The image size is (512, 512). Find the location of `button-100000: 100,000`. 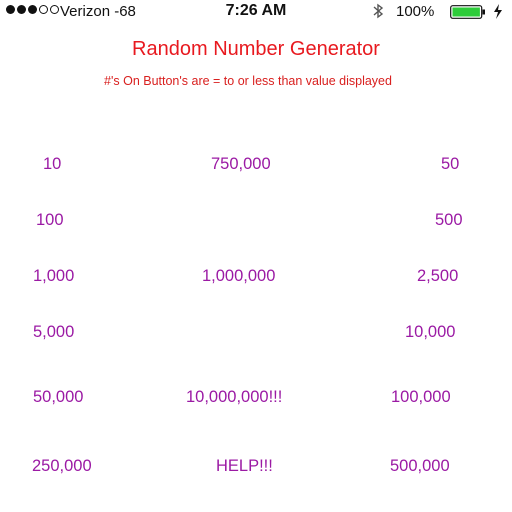

button-100000: 100,000 is located at coordinates (421, 397).